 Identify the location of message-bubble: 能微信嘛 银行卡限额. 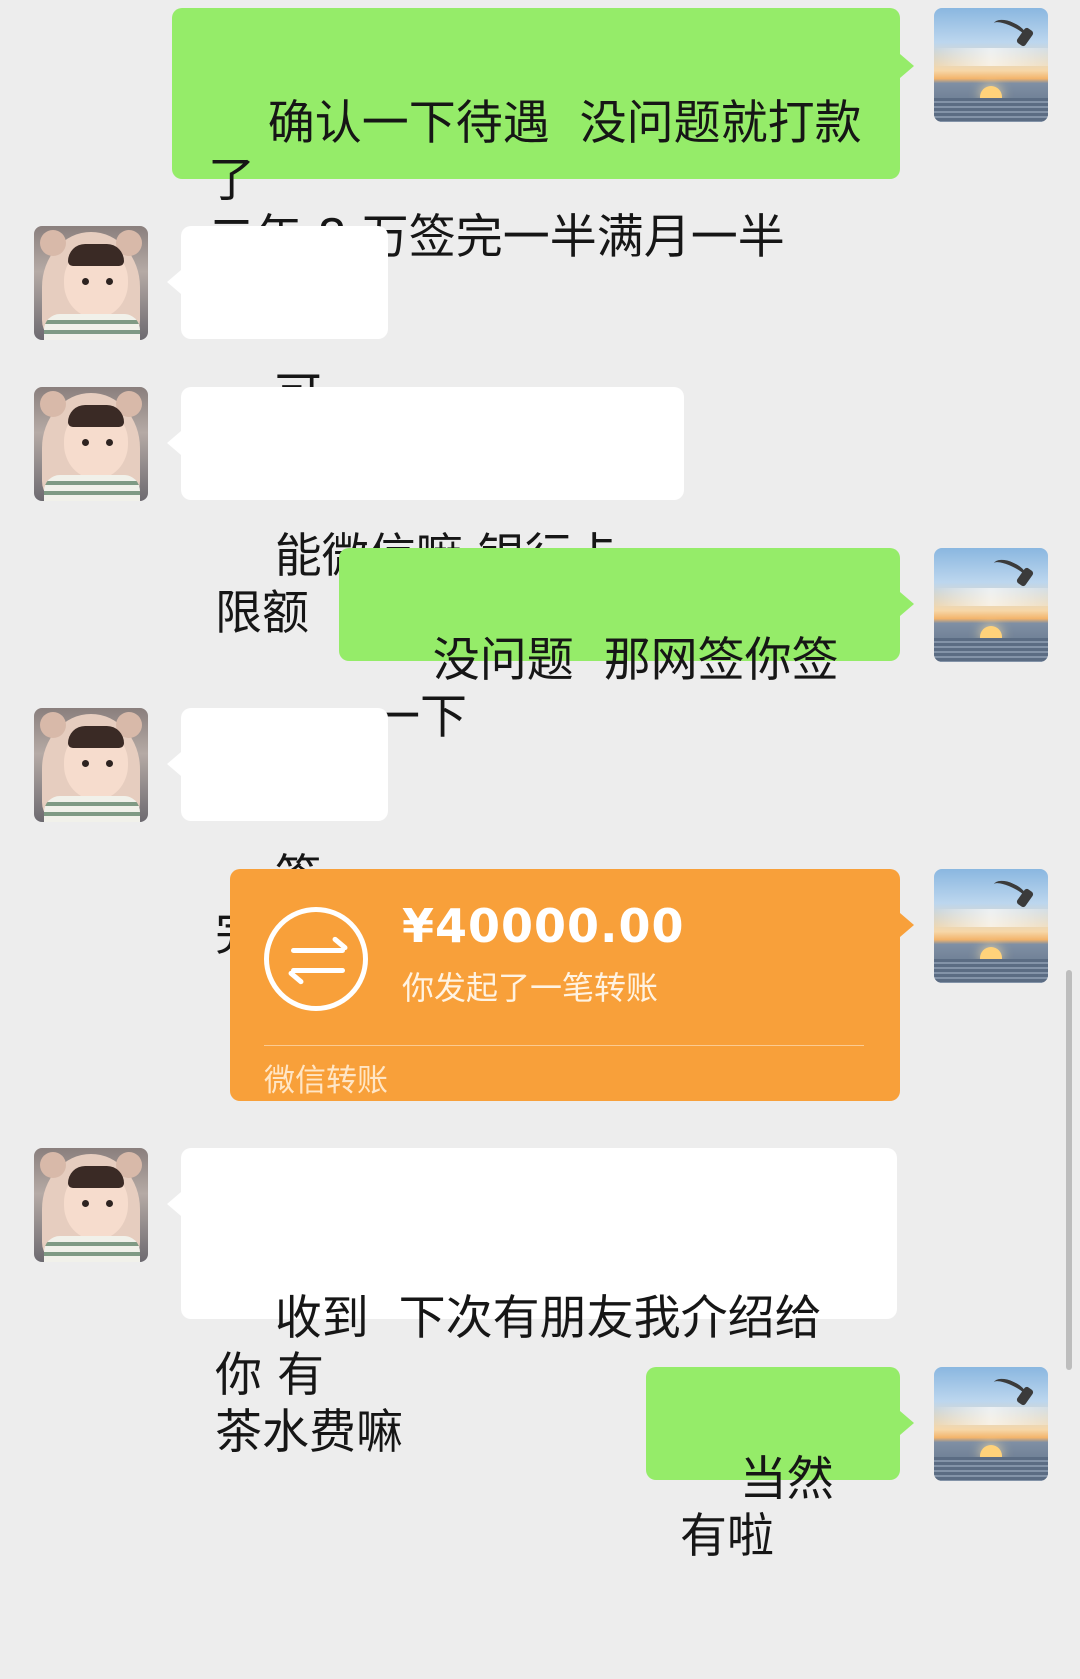
(425, 514).